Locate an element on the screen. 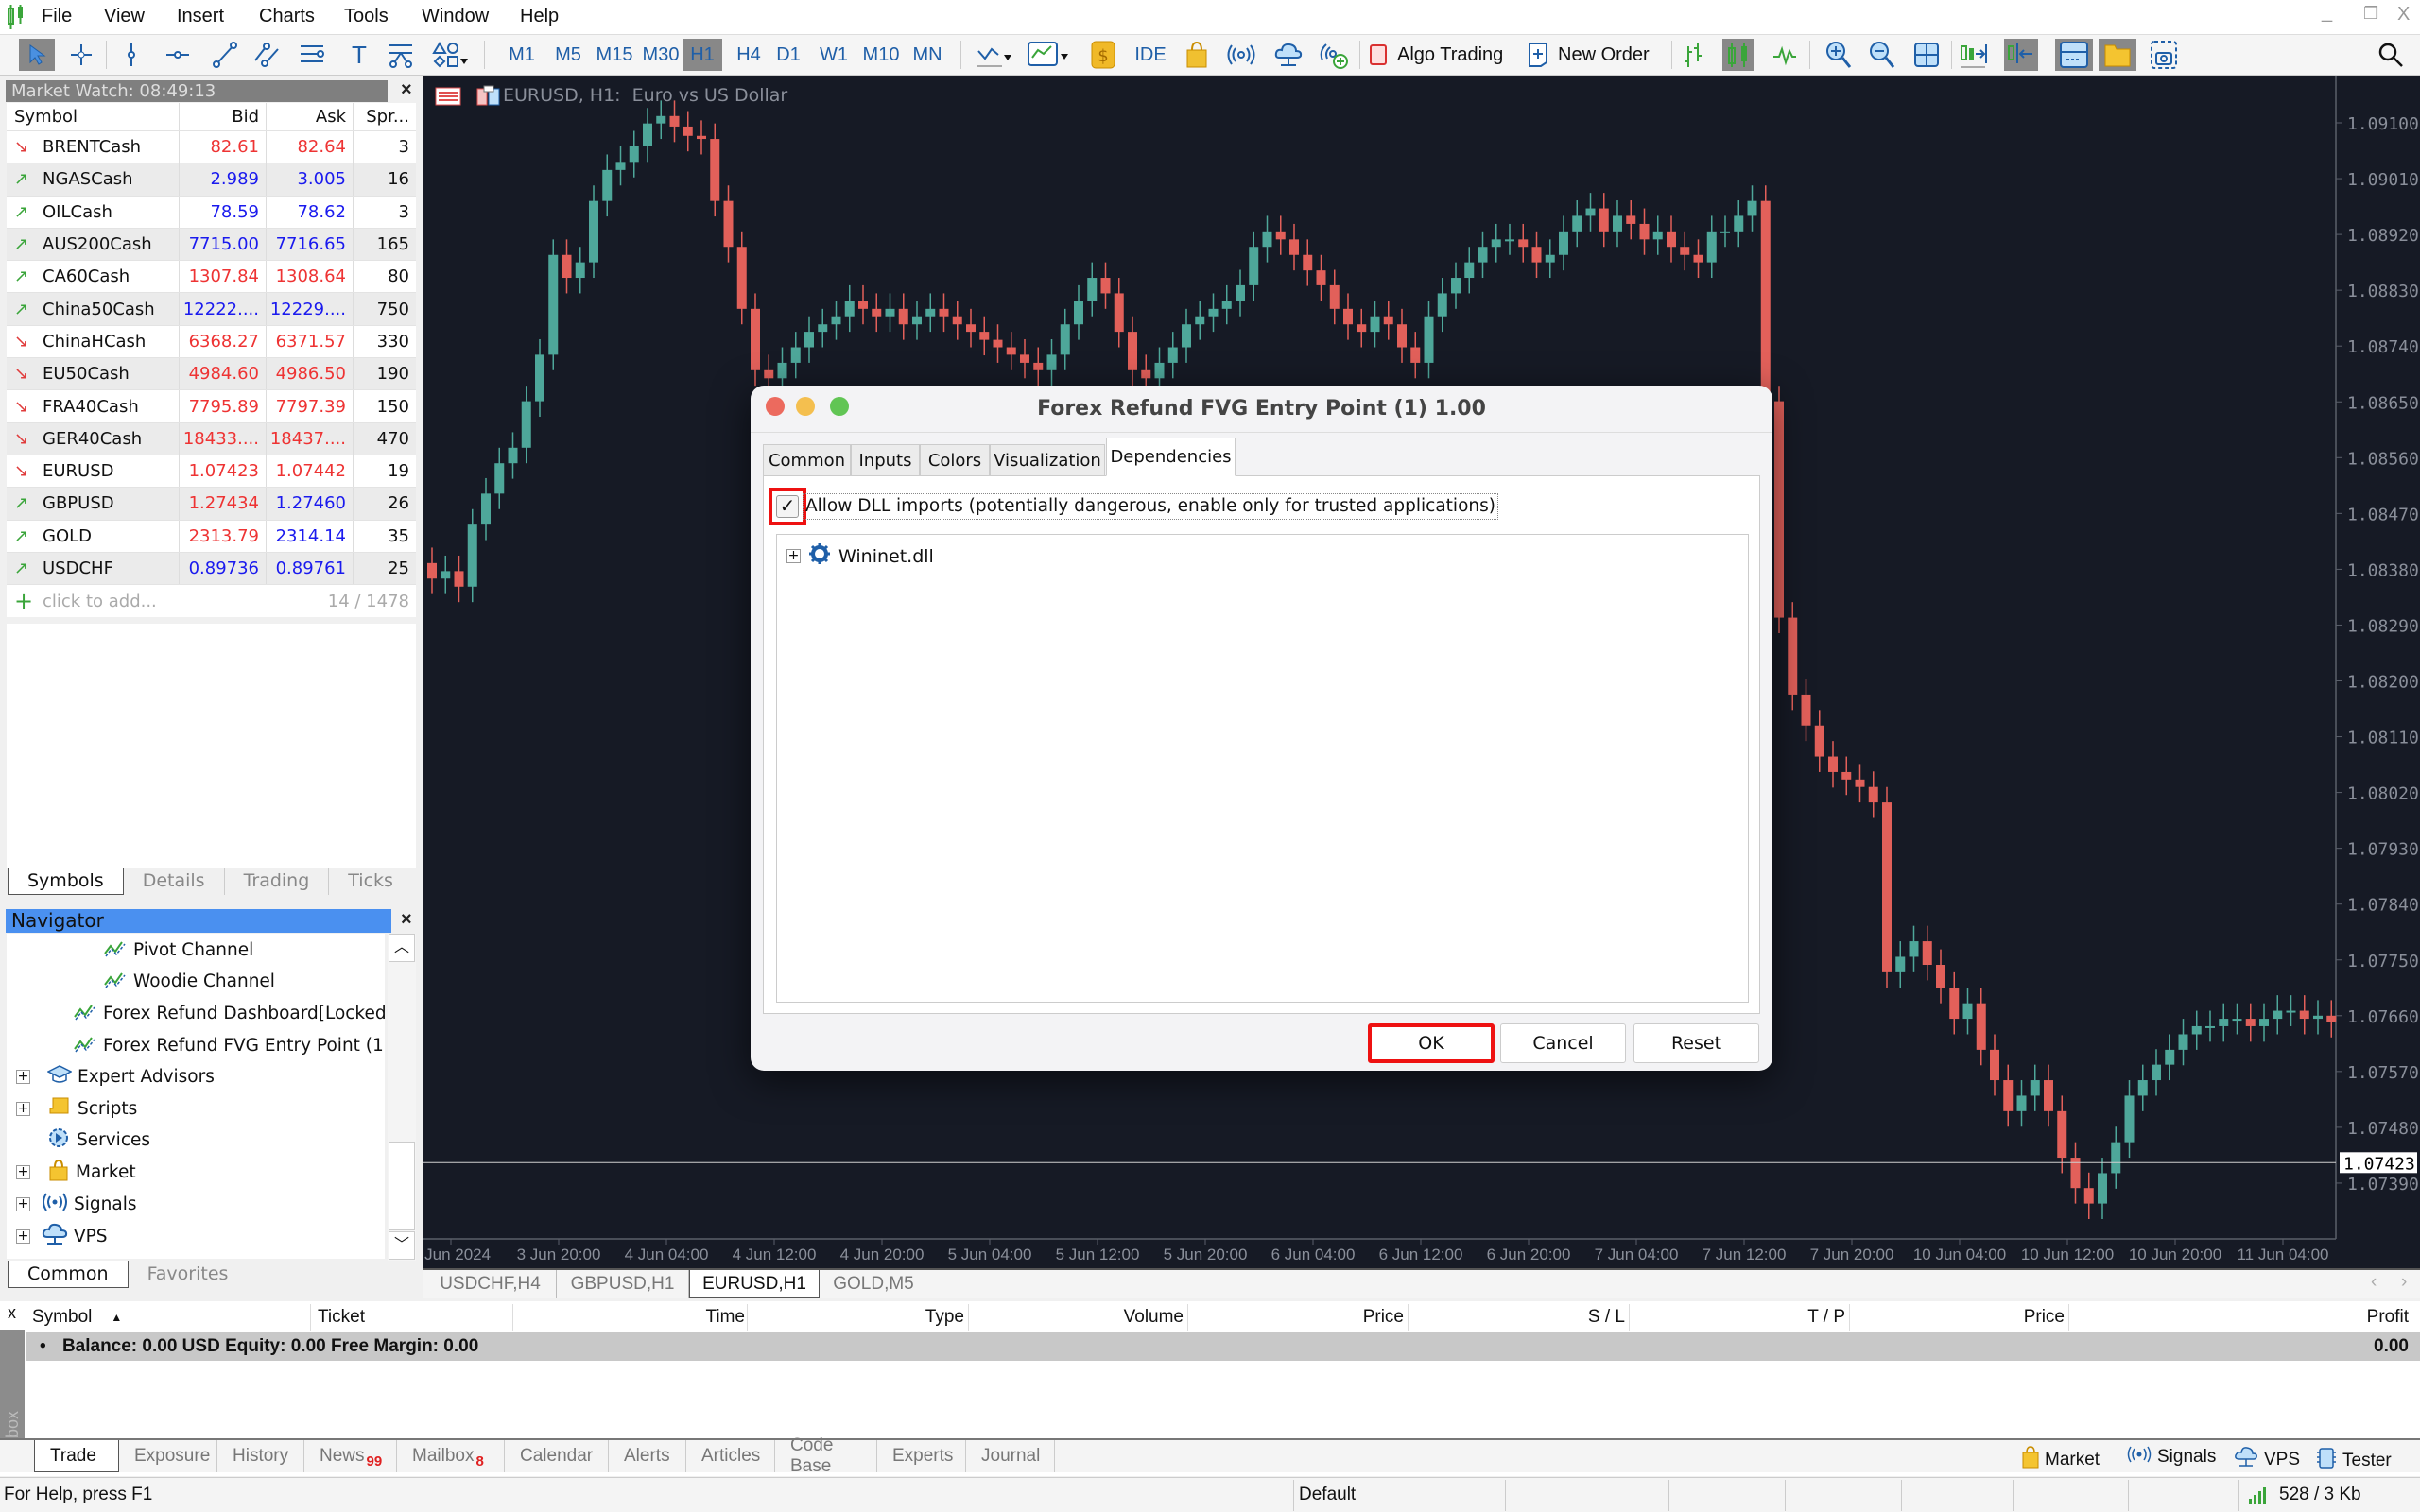 This screenshot has height=1512, width=2420. timeframe-h1: H1 is located at coordinates (703, 55).